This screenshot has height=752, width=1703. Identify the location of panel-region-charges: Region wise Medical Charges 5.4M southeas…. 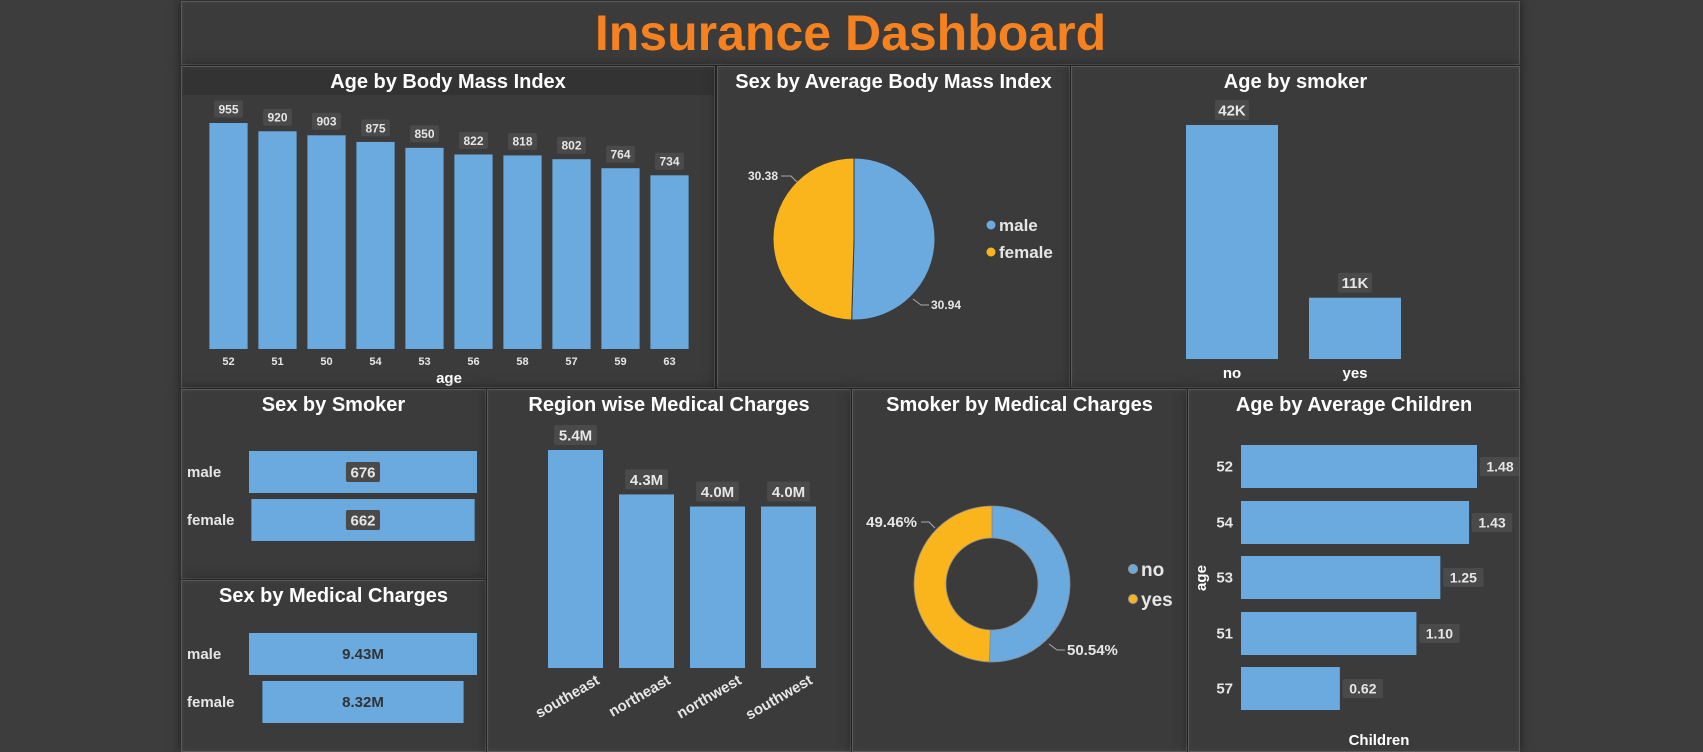
(669, 570).